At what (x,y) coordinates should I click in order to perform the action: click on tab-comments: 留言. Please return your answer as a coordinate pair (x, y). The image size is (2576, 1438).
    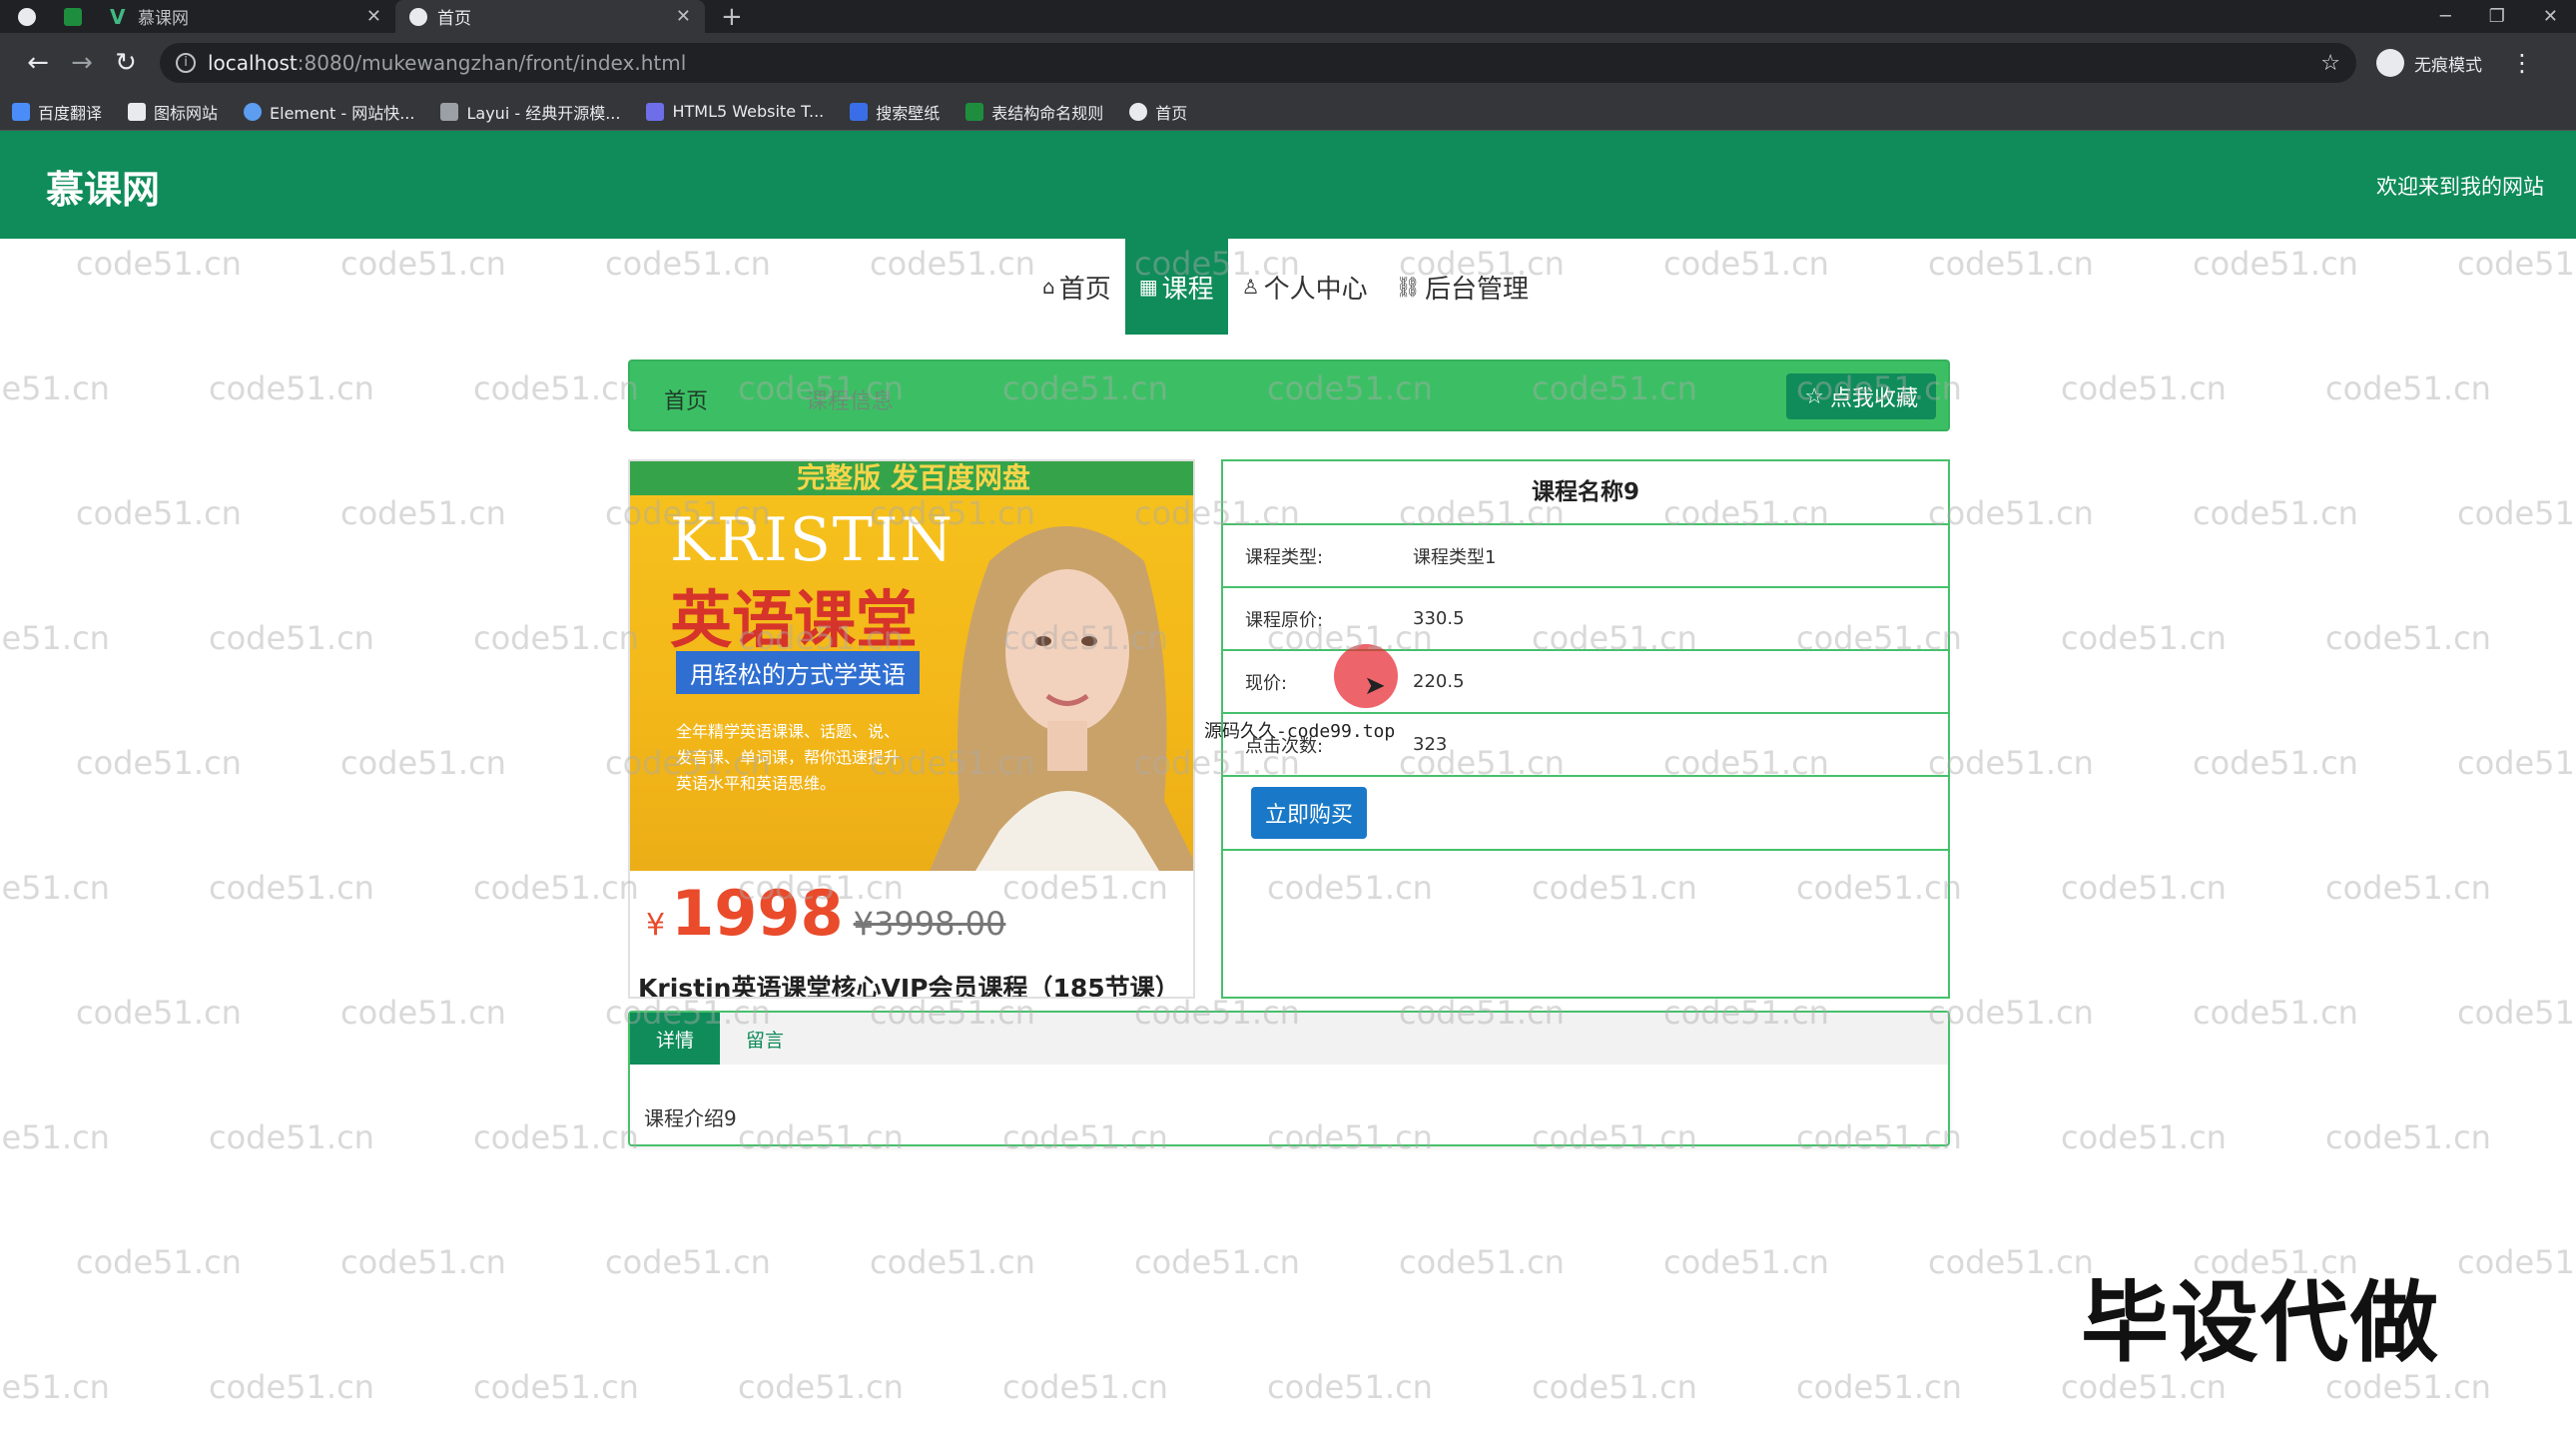
    Looking at the image, I should click on (765, 1039).